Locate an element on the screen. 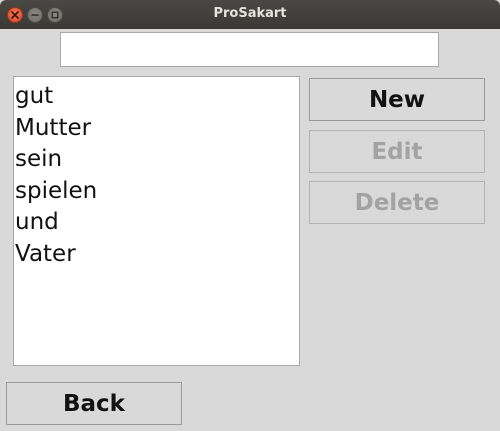  list-item: und is located at coordinates (157, 223).